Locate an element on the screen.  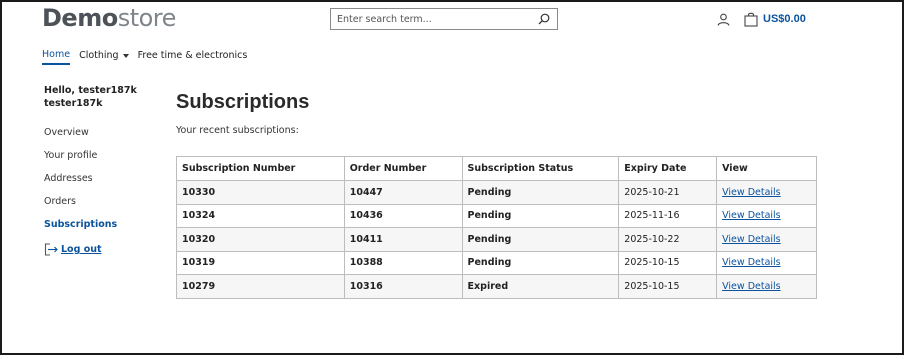
logout-link: Log out is located at coordinates (99, 249).